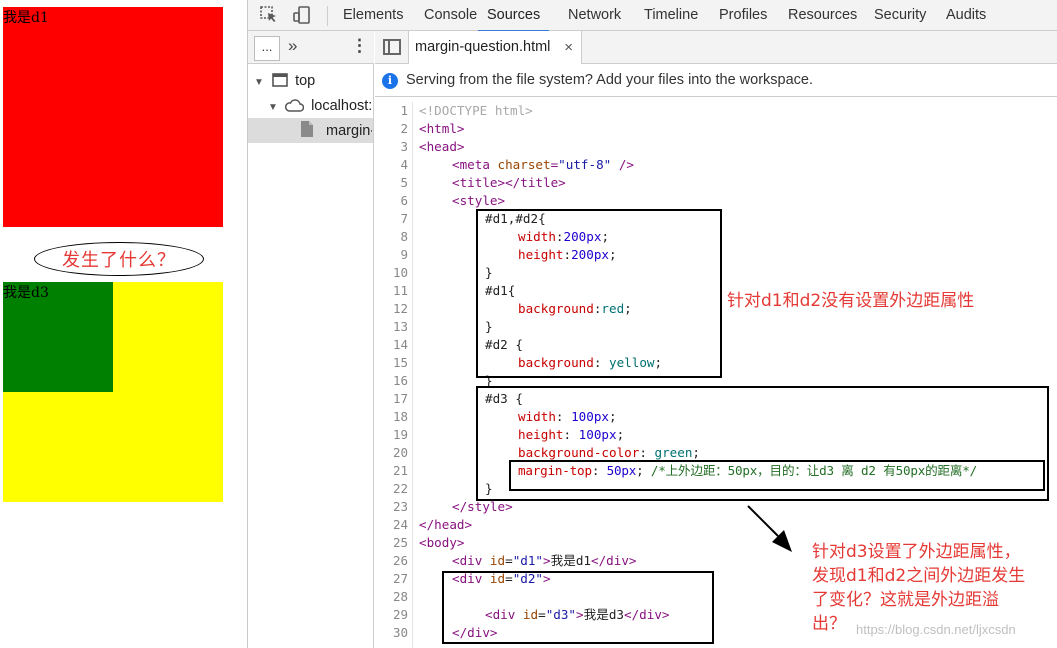 This screenshot has width=1057, height=648. Describe the element at coordinates (514, 16) in the screenshot. I see `tab-sources: Sources` at that location.